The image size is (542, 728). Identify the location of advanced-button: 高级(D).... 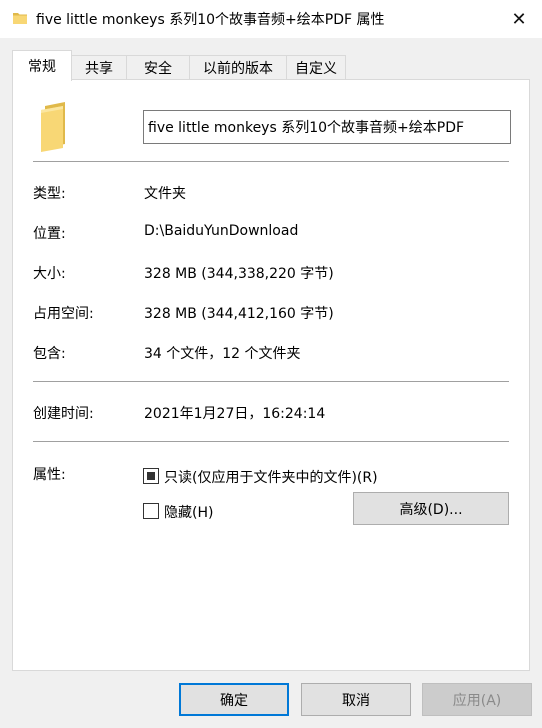
(431, 508).